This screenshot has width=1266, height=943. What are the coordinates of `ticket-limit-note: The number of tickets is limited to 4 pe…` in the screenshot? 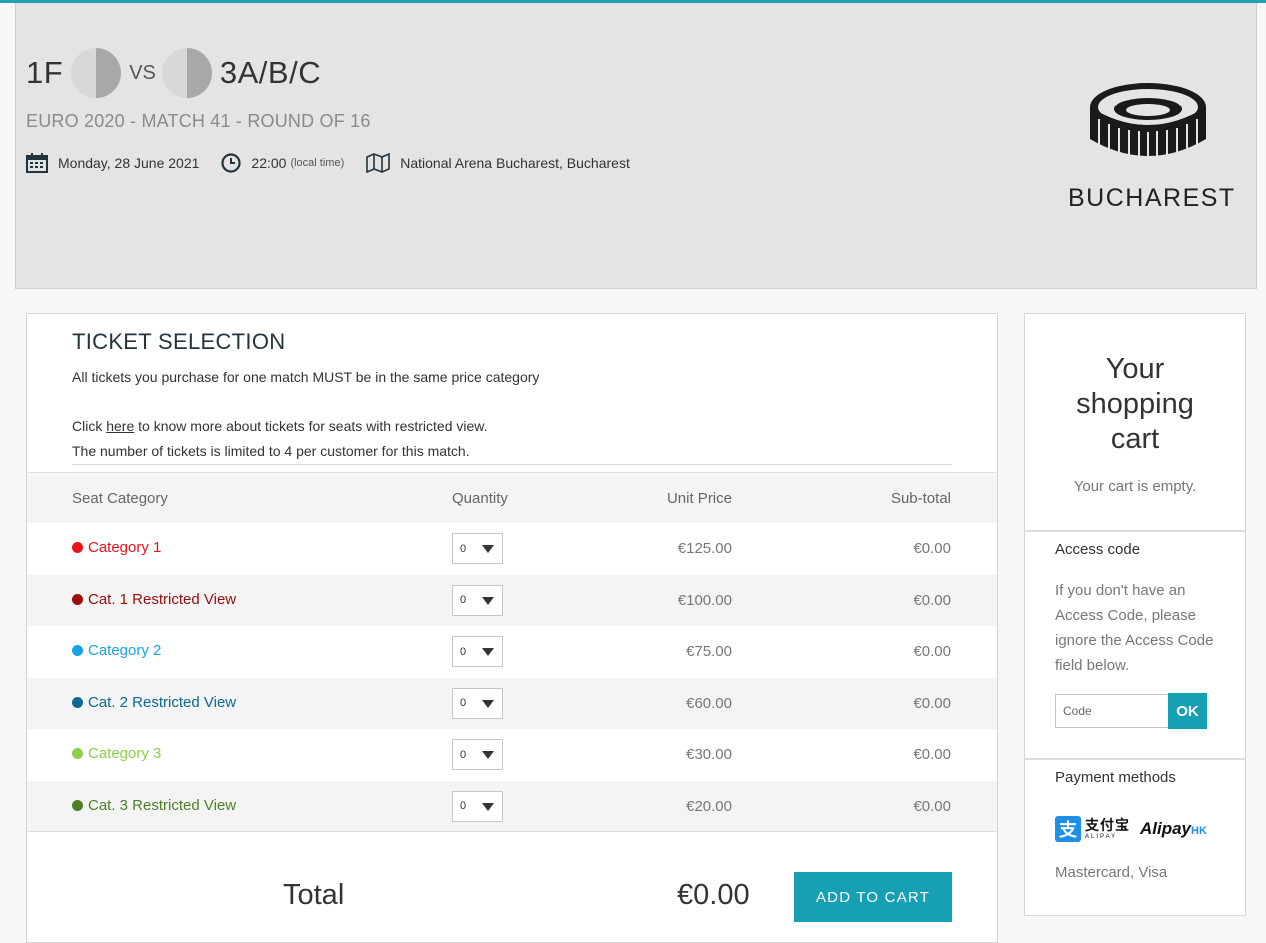 It's located at (271, 451).